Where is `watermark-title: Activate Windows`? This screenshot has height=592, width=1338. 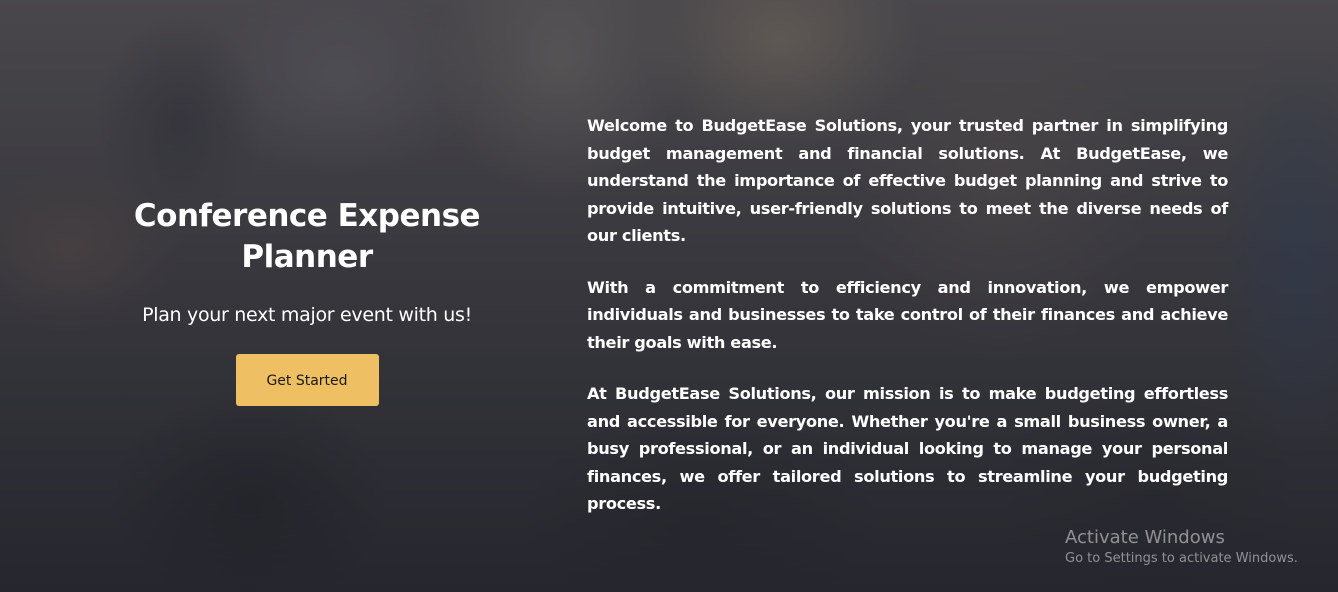 watermark-title: Activate Windows is located at coordinates (1145, 537).